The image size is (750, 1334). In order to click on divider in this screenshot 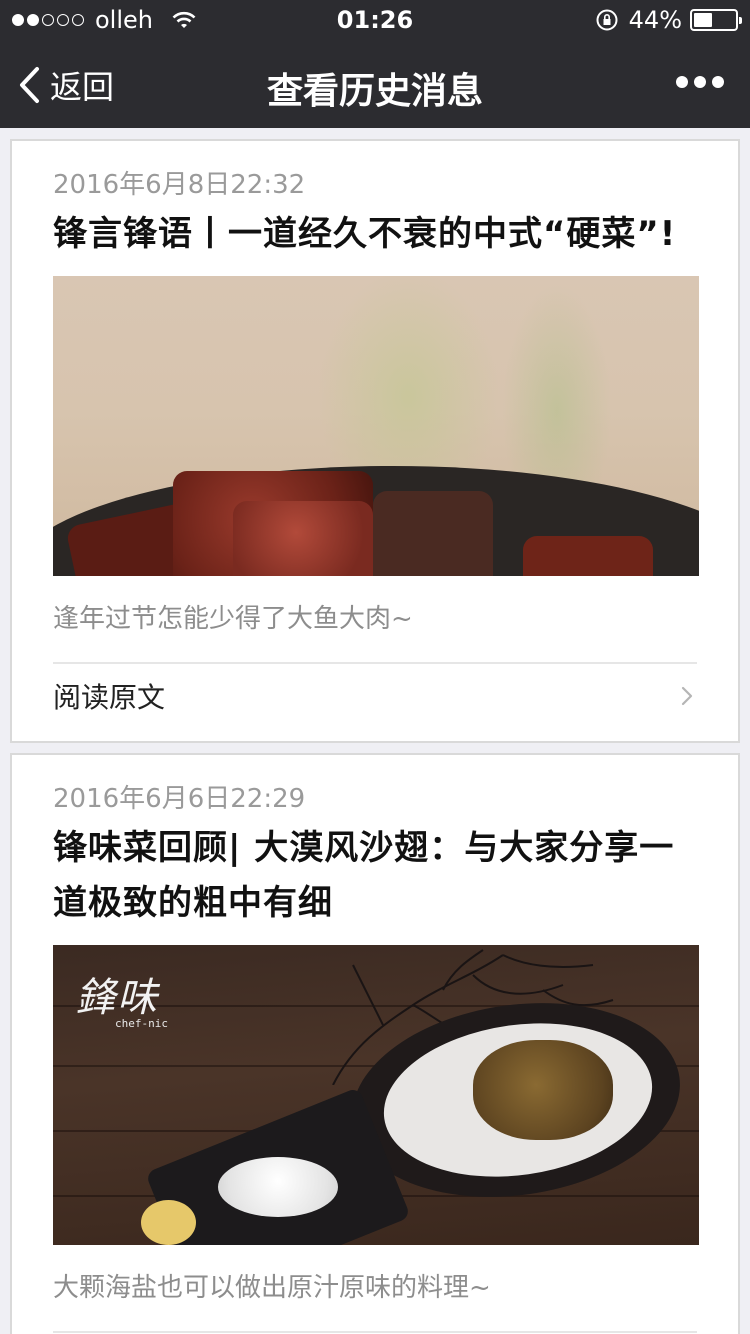, I will do `click(375, 1332)`.